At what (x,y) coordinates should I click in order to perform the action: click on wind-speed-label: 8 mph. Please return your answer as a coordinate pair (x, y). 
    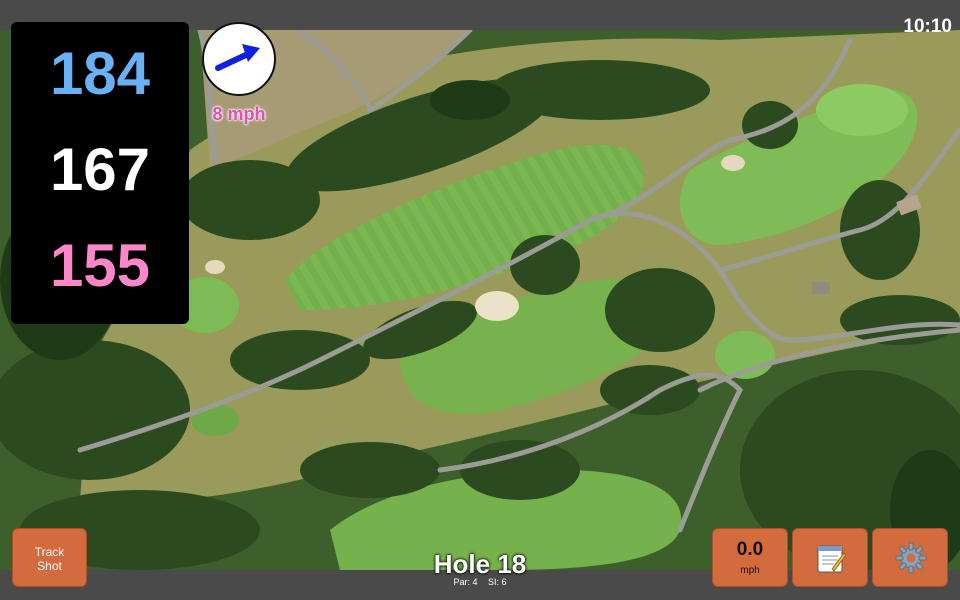
    Looking at the image, I should click on (239, 114).